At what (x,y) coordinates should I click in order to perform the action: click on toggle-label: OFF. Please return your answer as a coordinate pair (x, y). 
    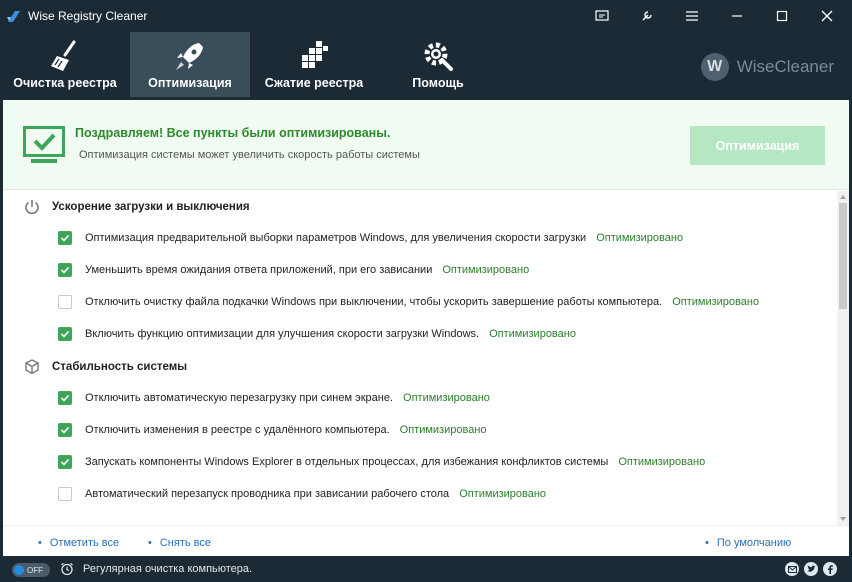
    Looking at the image, I should click on (35, 570).